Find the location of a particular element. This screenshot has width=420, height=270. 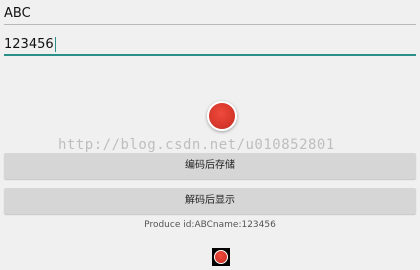

encode-store-button: 编码后存储 is located at coordinates (210, 166).